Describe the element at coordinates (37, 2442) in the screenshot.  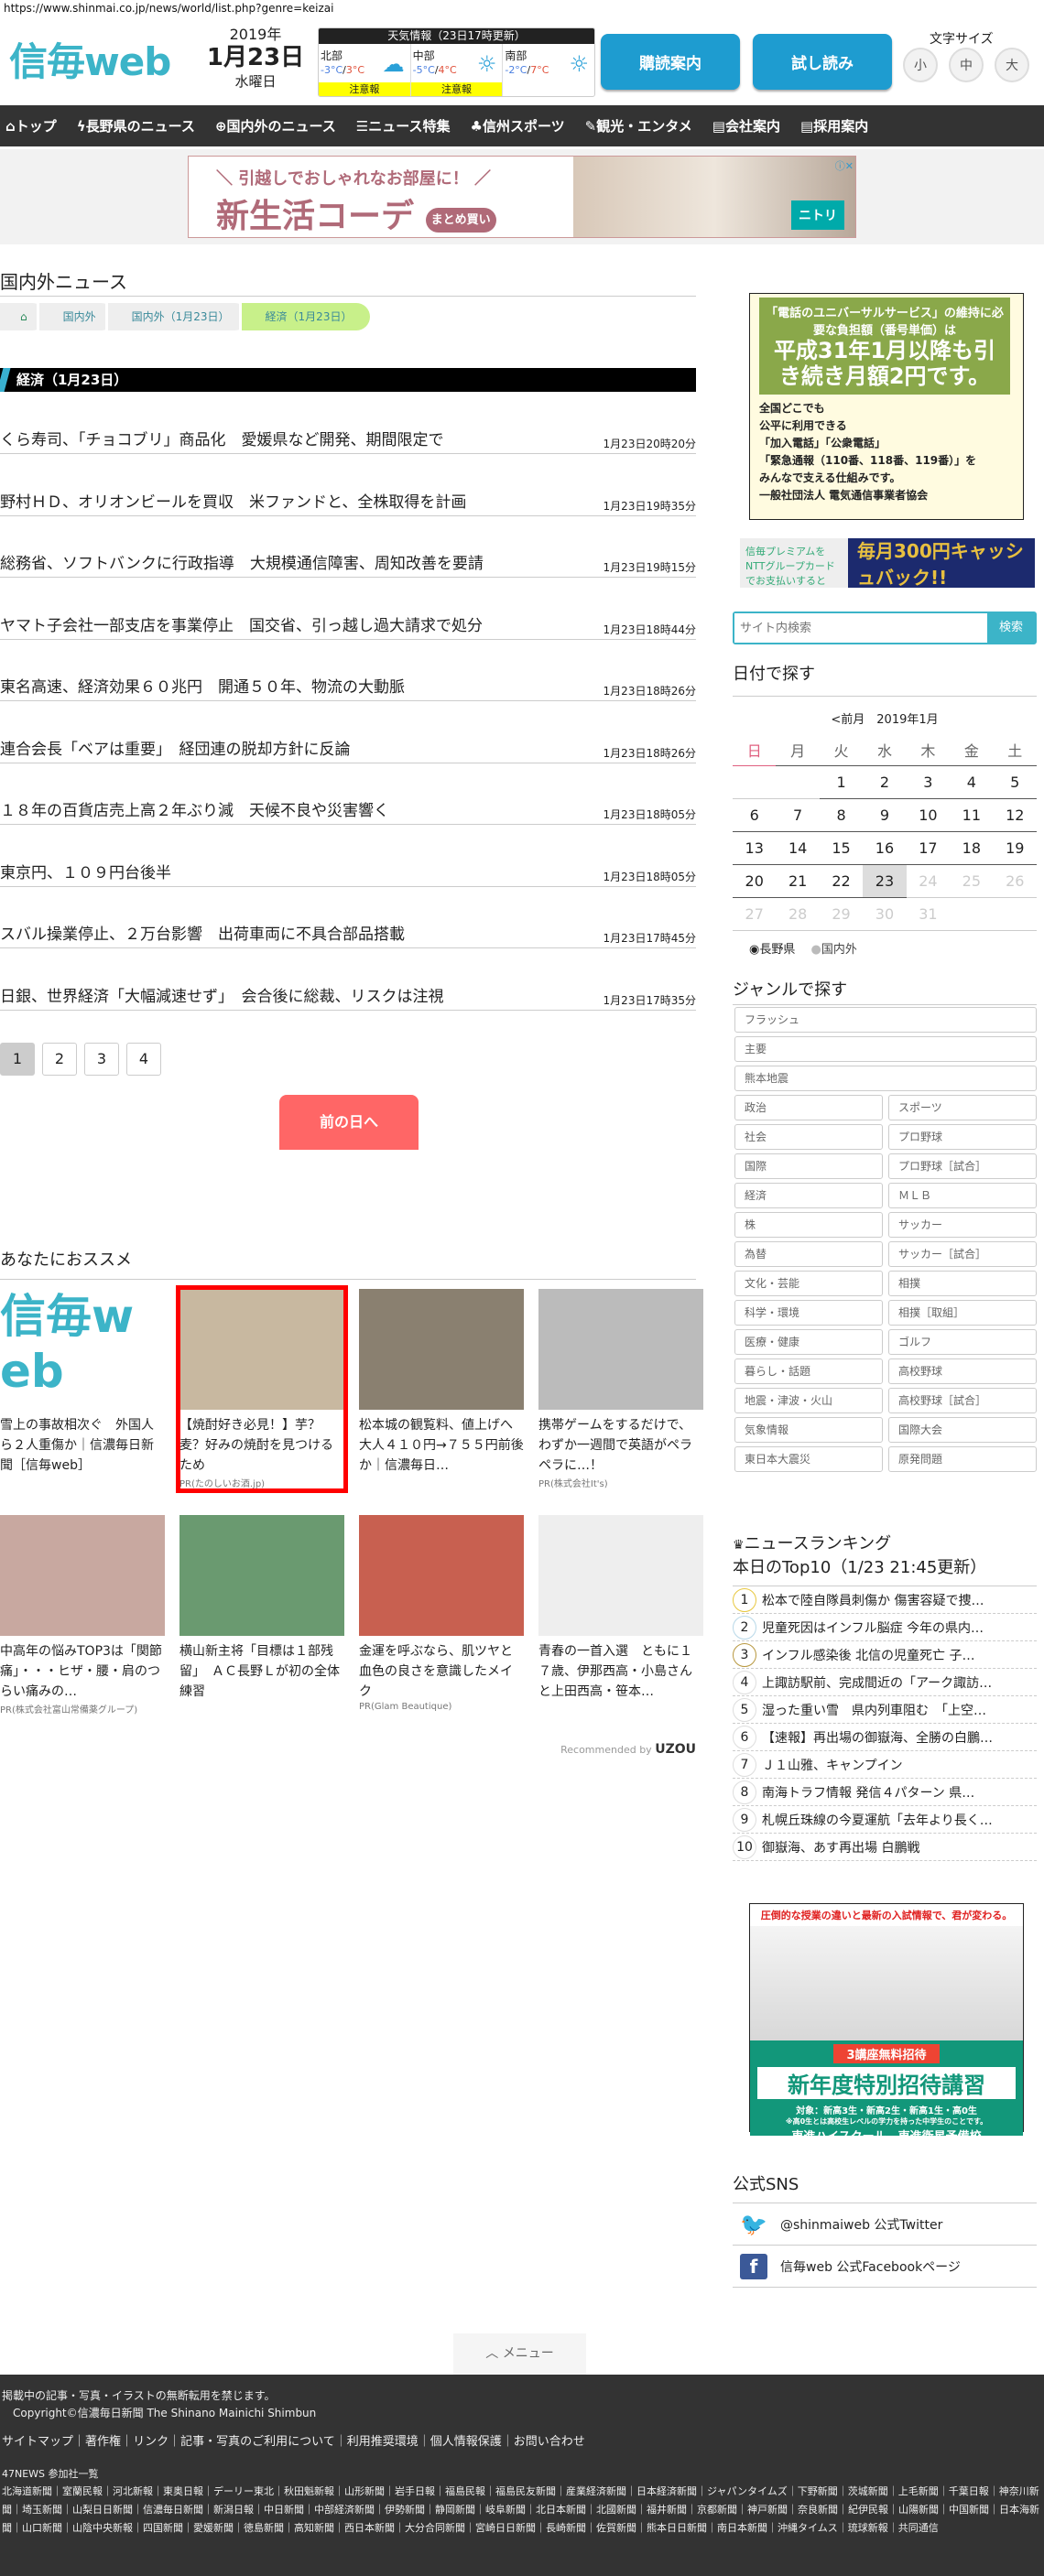
I see `footer-link: サイトマップ` at that location.